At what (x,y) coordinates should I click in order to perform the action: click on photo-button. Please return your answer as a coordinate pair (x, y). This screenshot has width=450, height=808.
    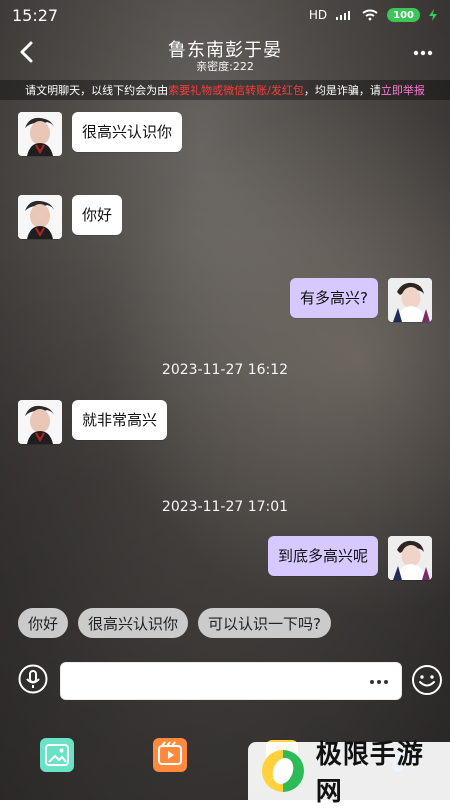
    Looking at the image, I should click on (57, 755).